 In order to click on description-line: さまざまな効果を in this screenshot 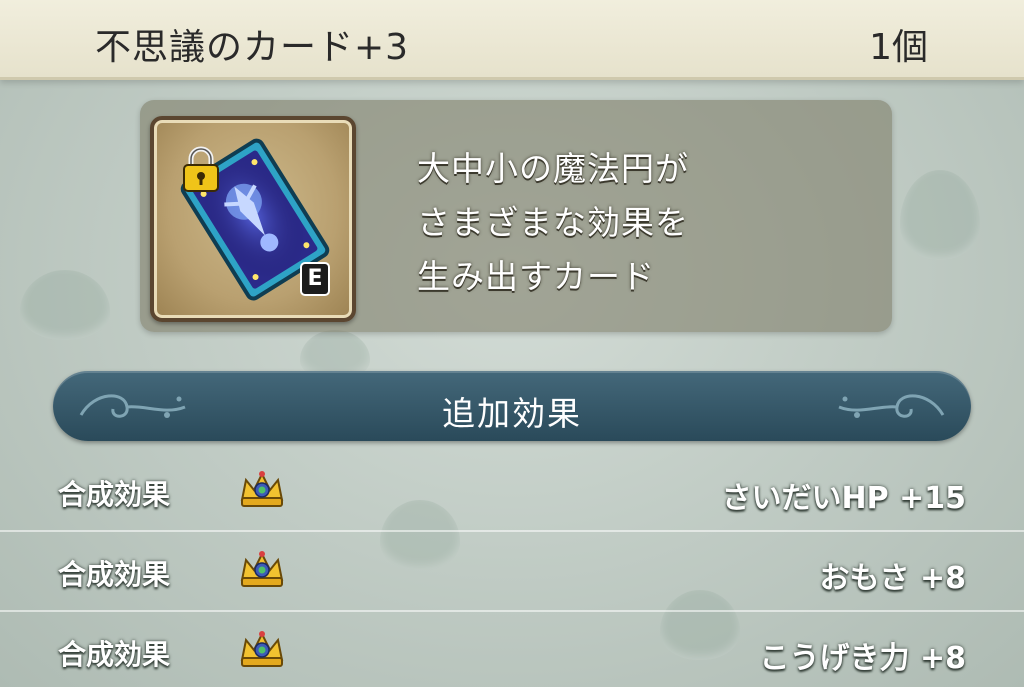, I will do `click(553, 222)`.